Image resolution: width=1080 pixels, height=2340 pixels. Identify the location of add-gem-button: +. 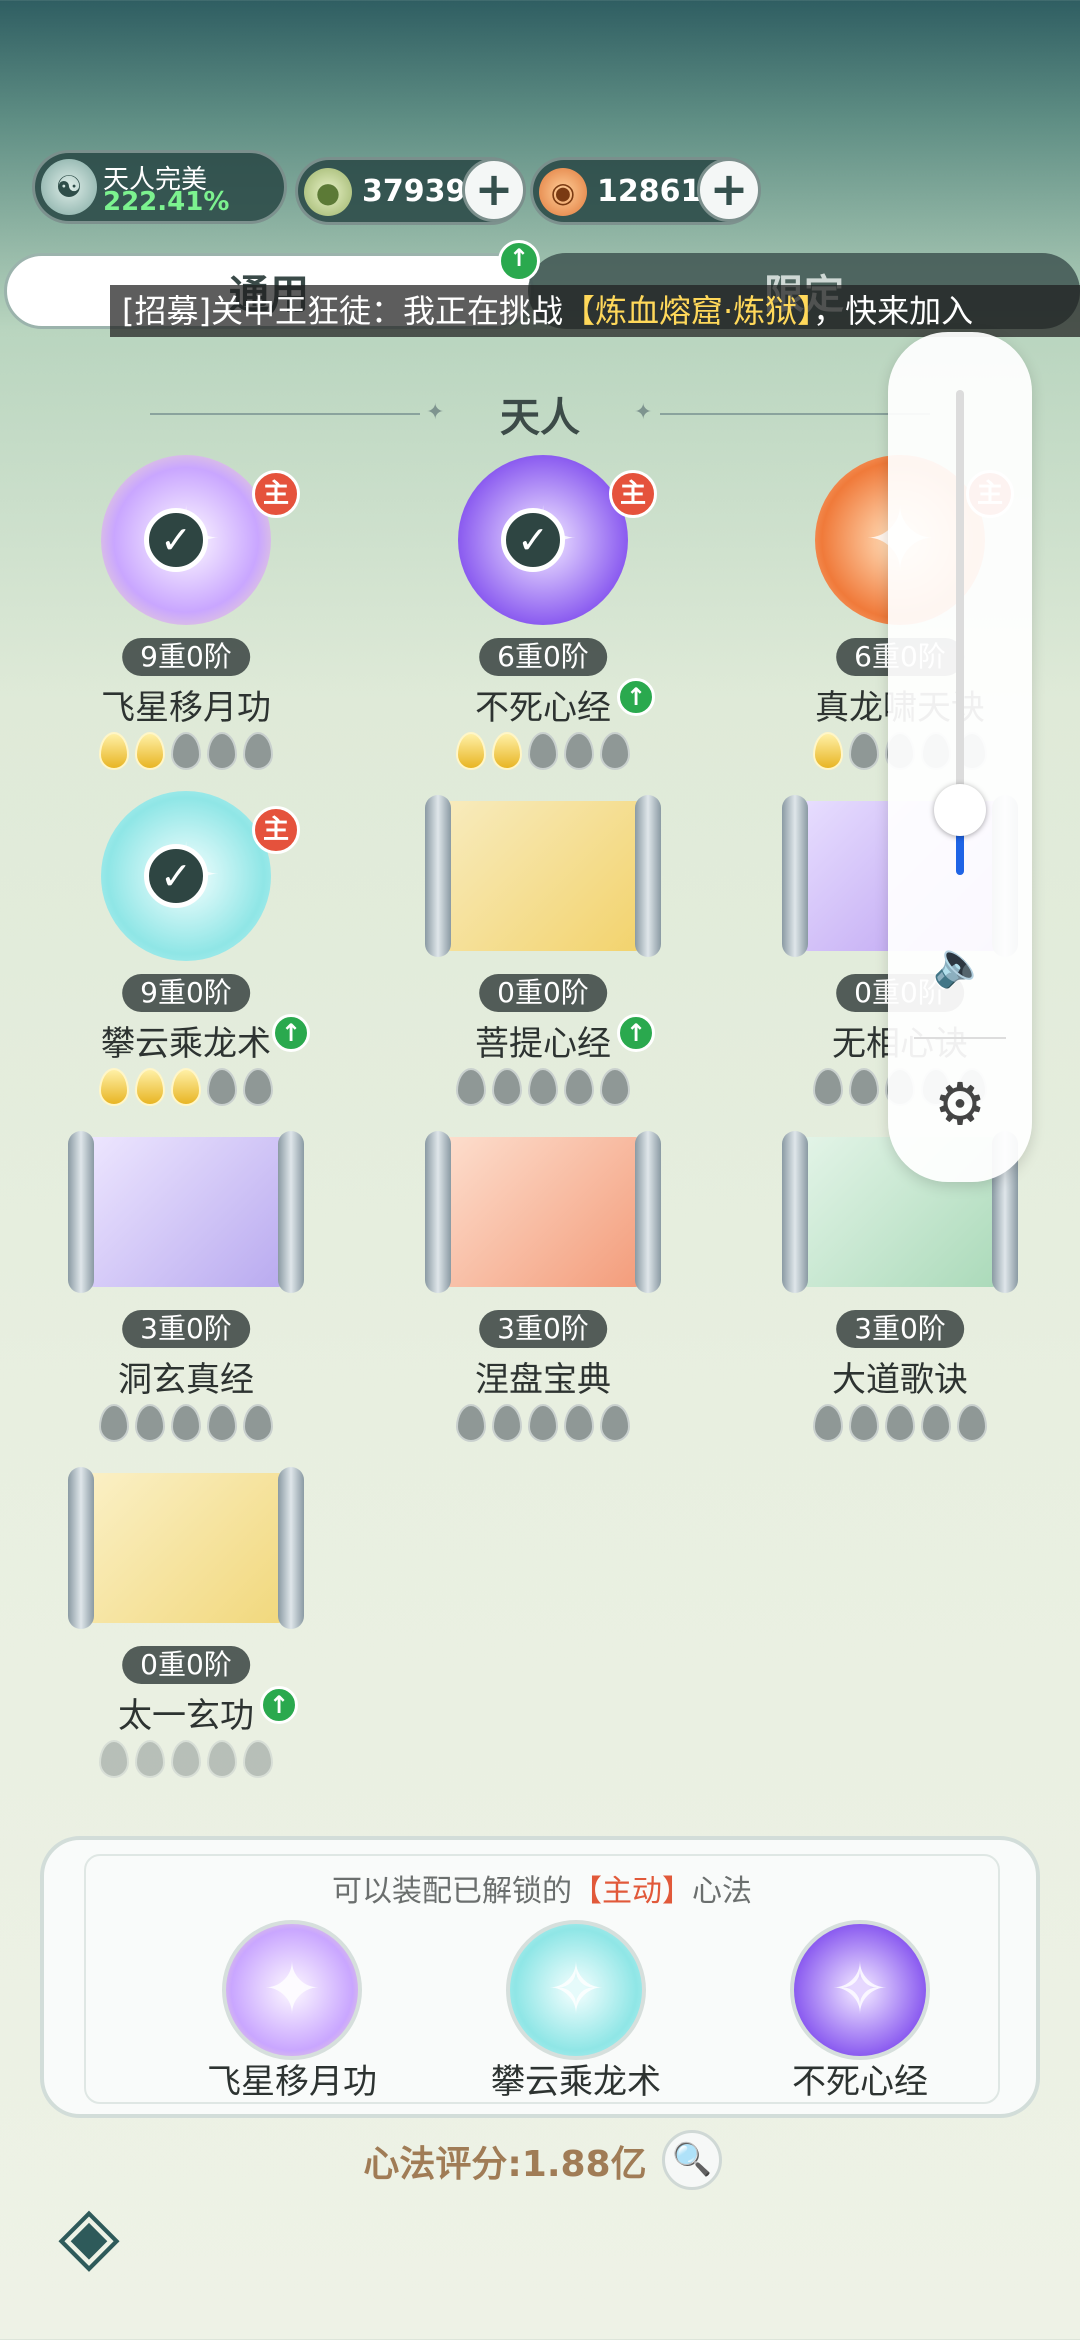
(729, 190).